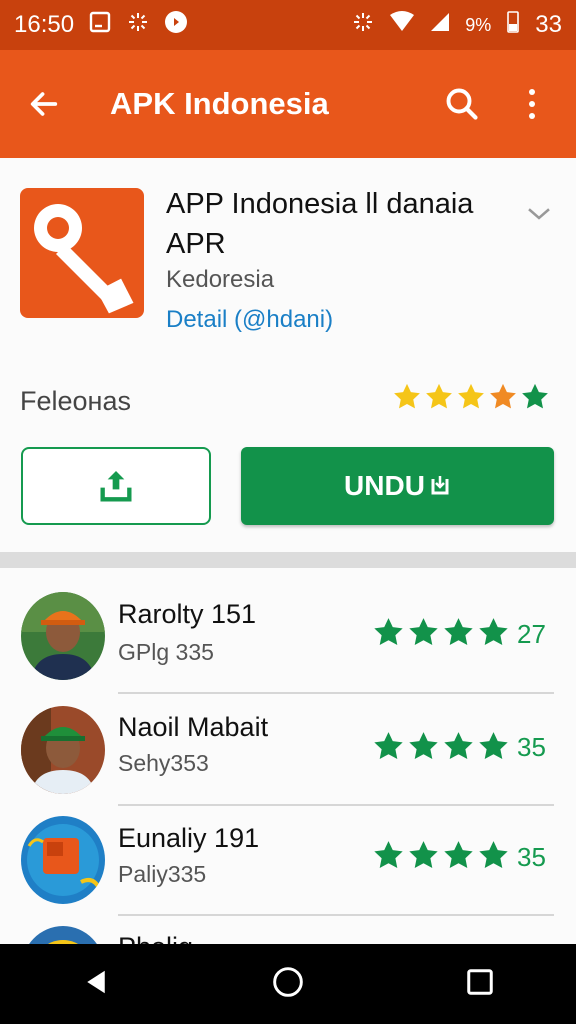 Image resolution: width=576 pixels, height=1024 pixels. What do you see at coordinates (288, 631) in the screenshot?
I see `list-item: Rarolty 151 GPlg 335 27` at bounding box center [288, 631].